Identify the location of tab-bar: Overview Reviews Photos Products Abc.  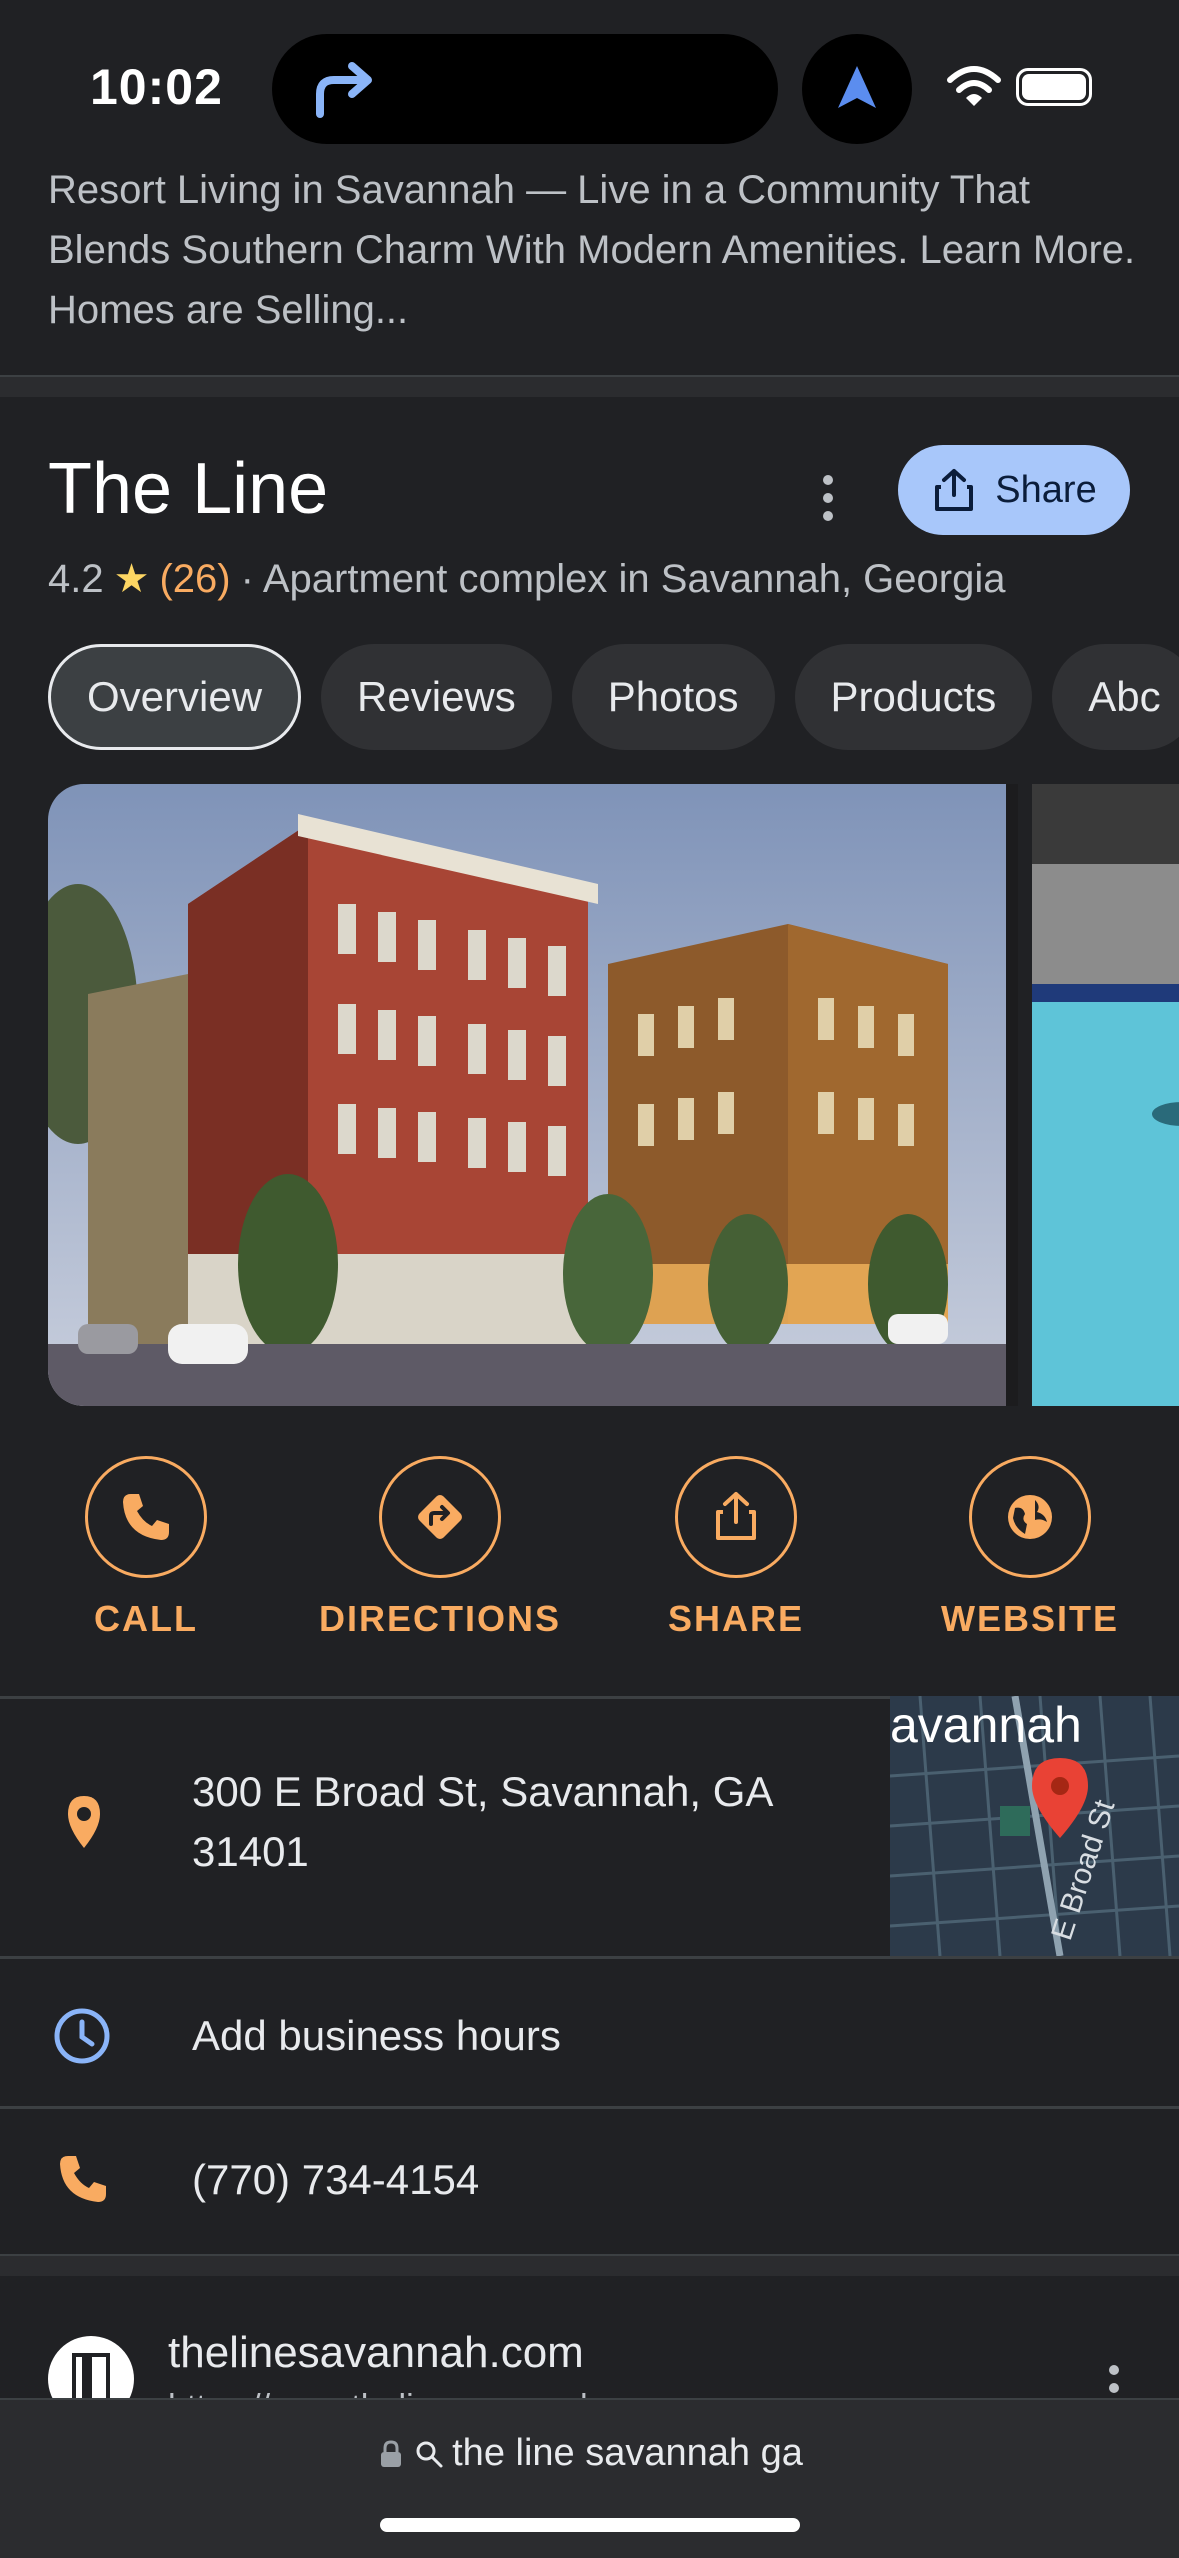
(613, 699).